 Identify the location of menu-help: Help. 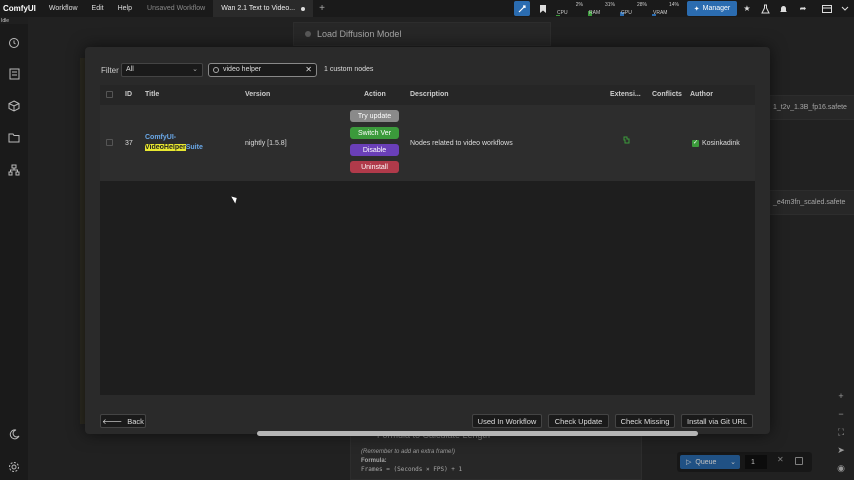
(125, 8).